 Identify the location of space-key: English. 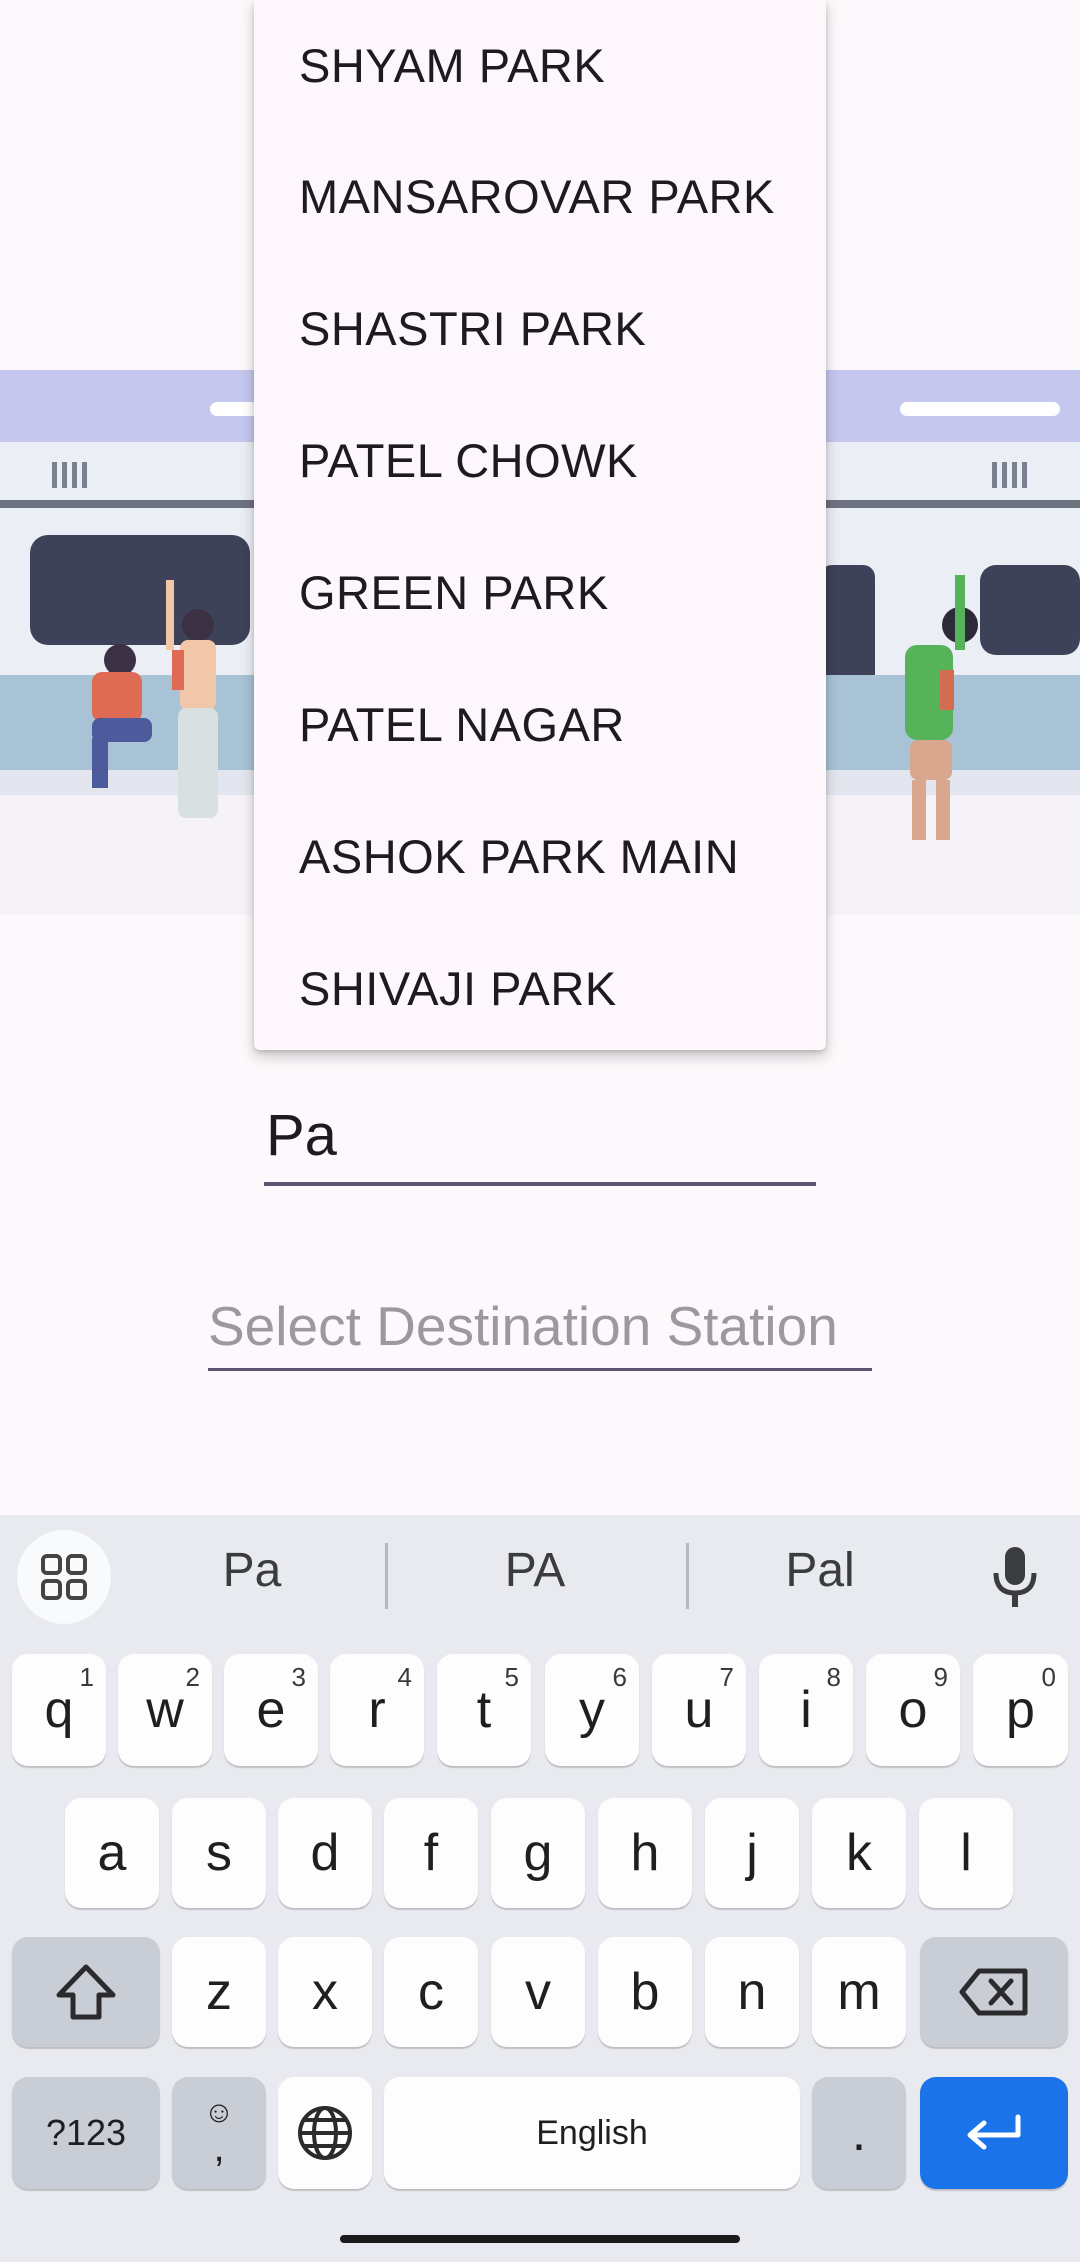
(592, 2133).